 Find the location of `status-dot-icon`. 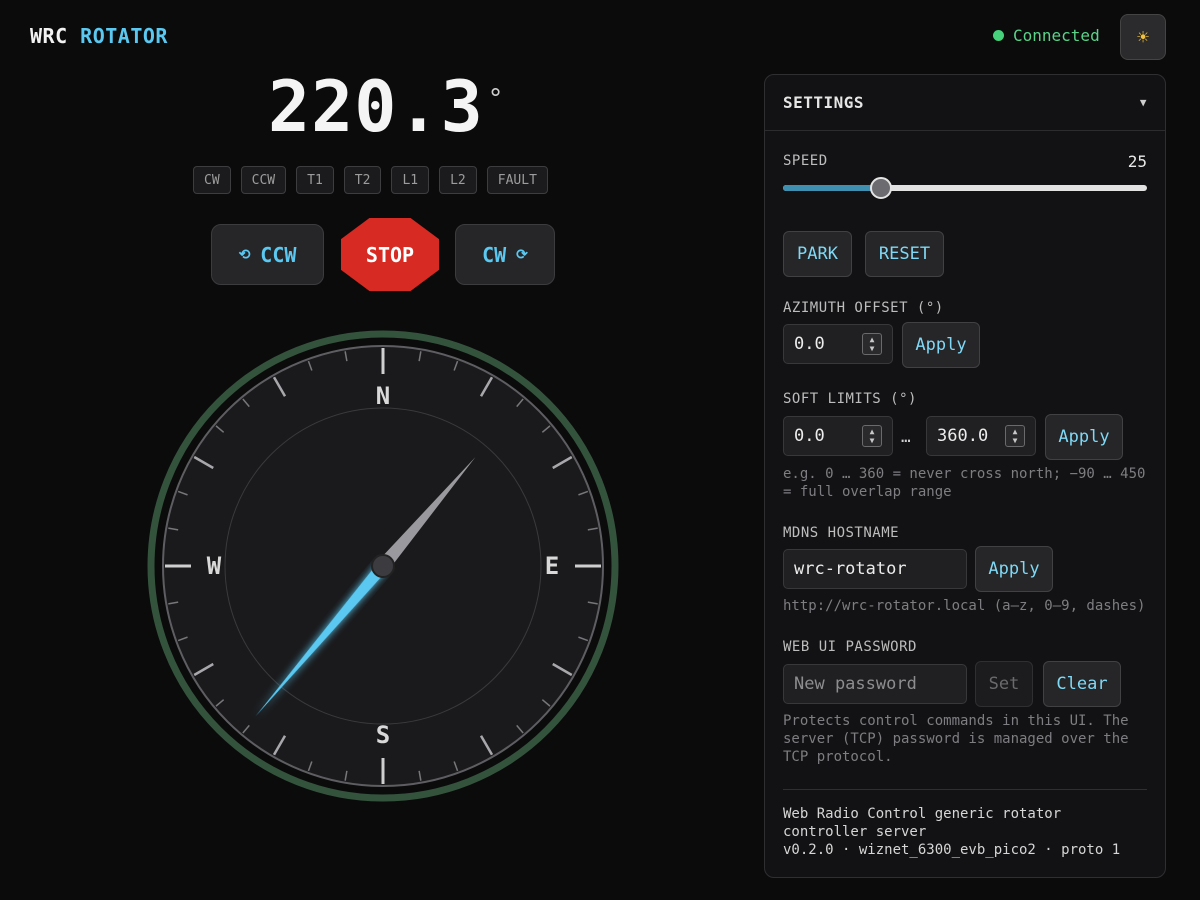

status-dot-icon is located at coordinates (998, 35).